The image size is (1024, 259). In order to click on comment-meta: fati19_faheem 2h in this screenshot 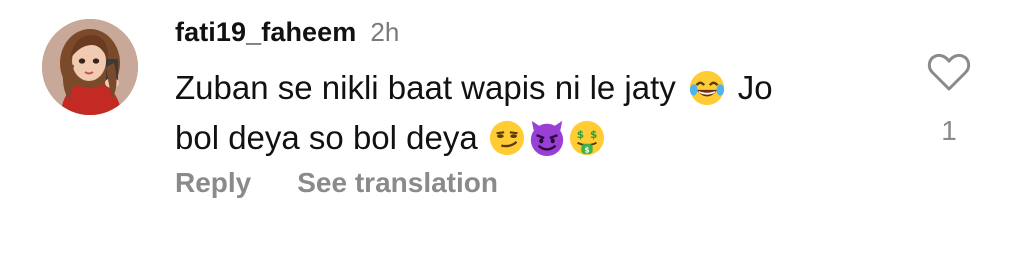, I will do `click(287, 32)`.